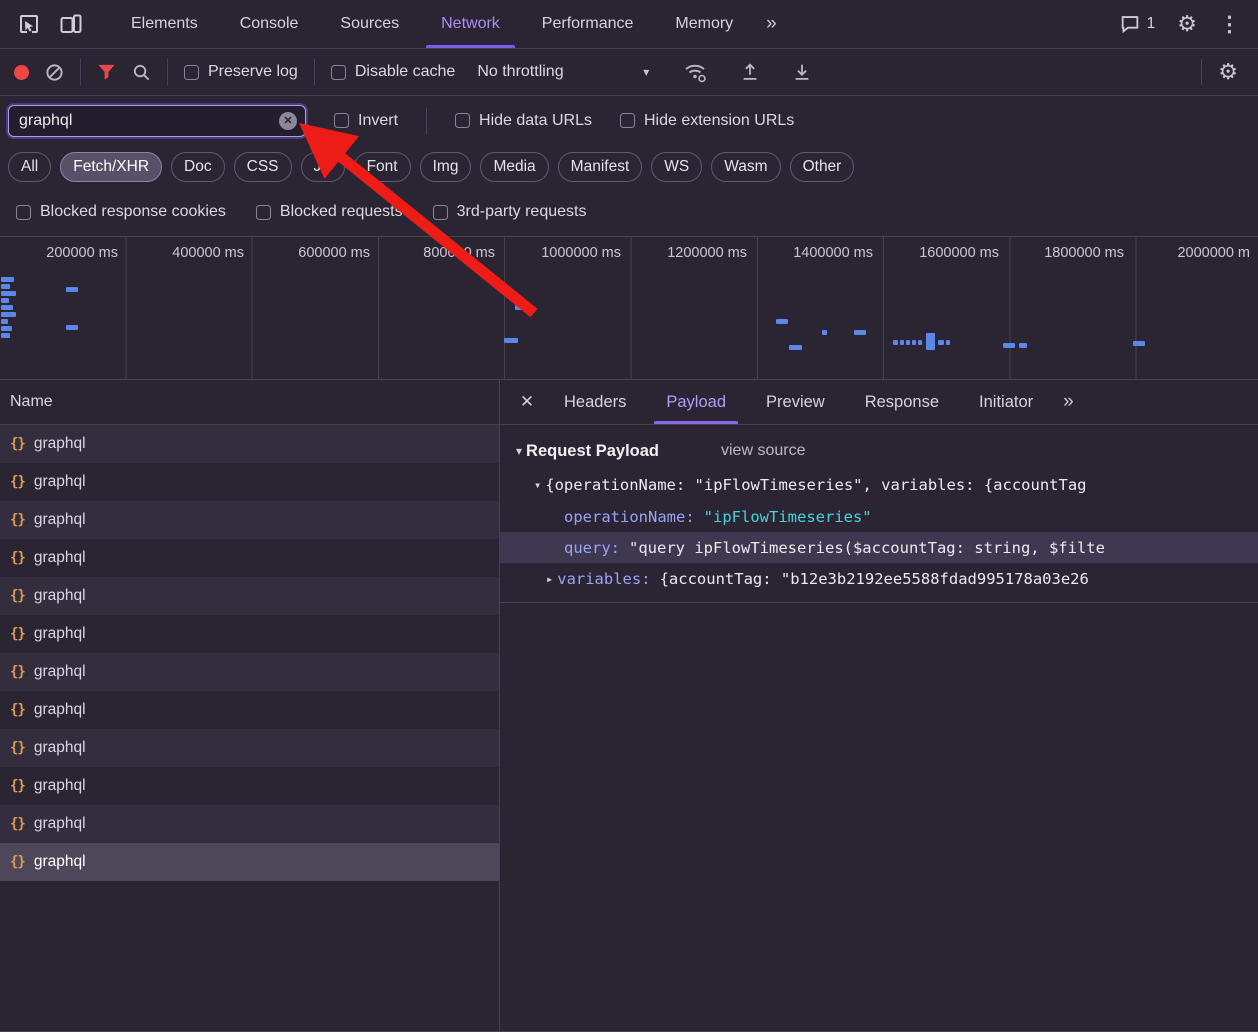  I want to click on network-conditions-icon, so click(695, 72).